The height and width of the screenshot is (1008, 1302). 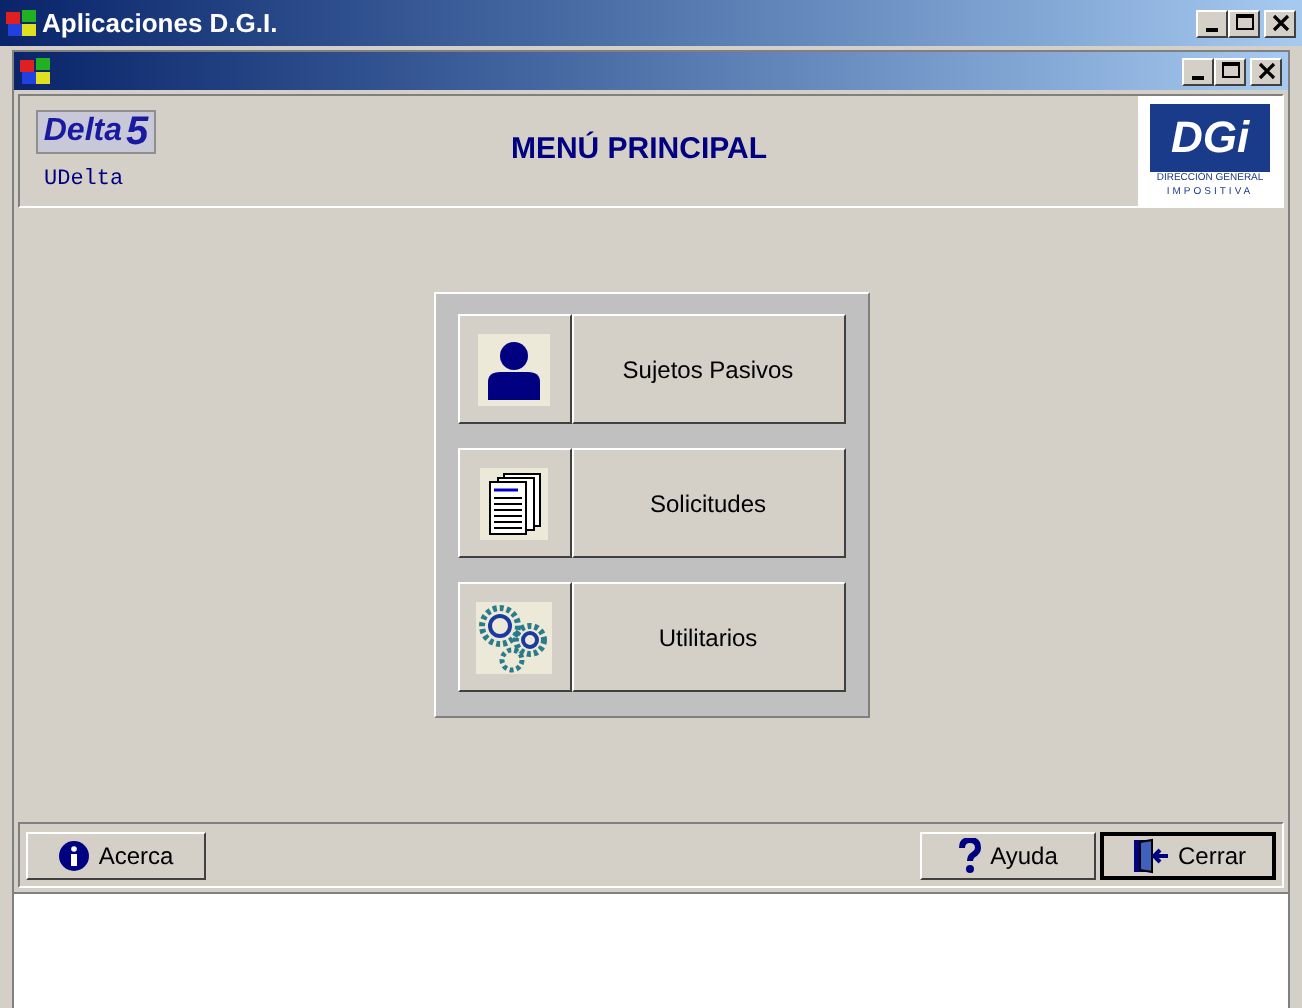 I want to click on app-icon, so click(x=22, y=23).